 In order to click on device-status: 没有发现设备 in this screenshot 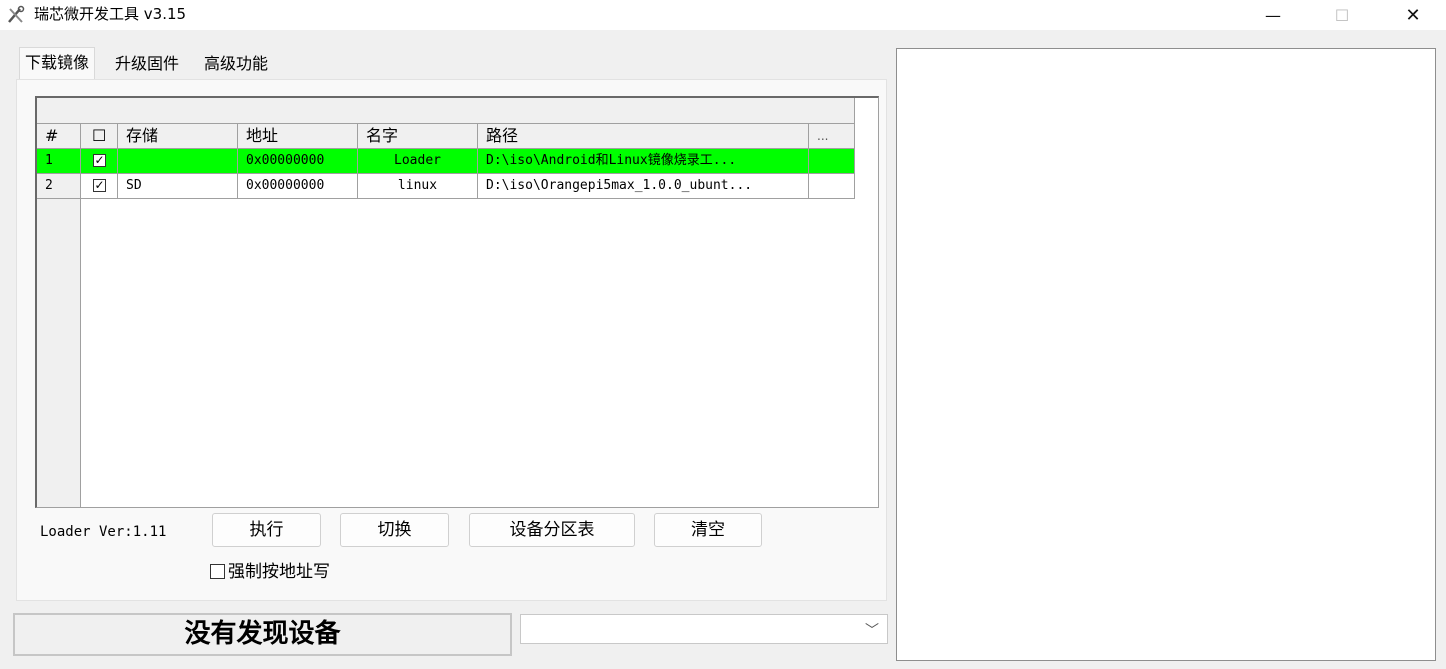, I will do `click(262, 634)`.